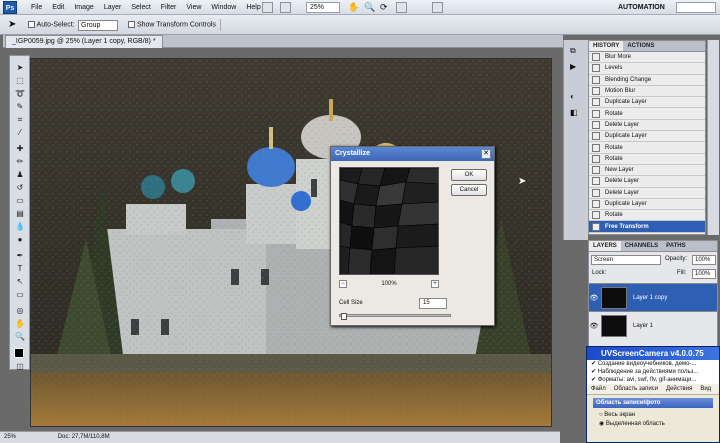  Describe the element at coordinates (113, 7) in the screenshot. I see `menu-layer: Layer` at that location.